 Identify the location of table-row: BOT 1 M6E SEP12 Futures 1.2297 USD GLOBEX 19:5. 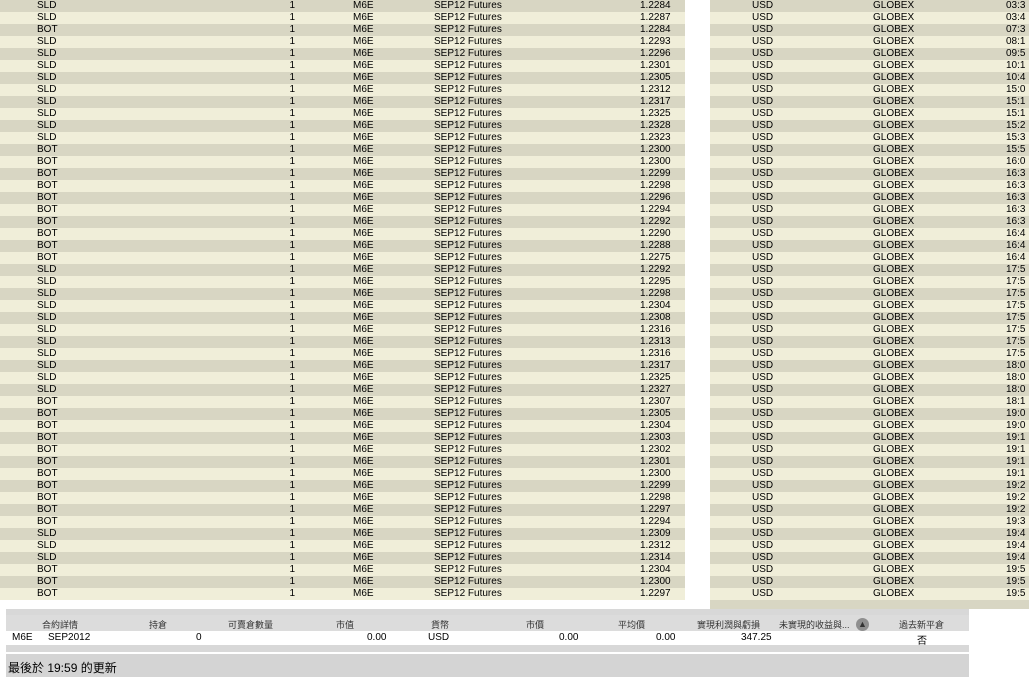
(514, 594).